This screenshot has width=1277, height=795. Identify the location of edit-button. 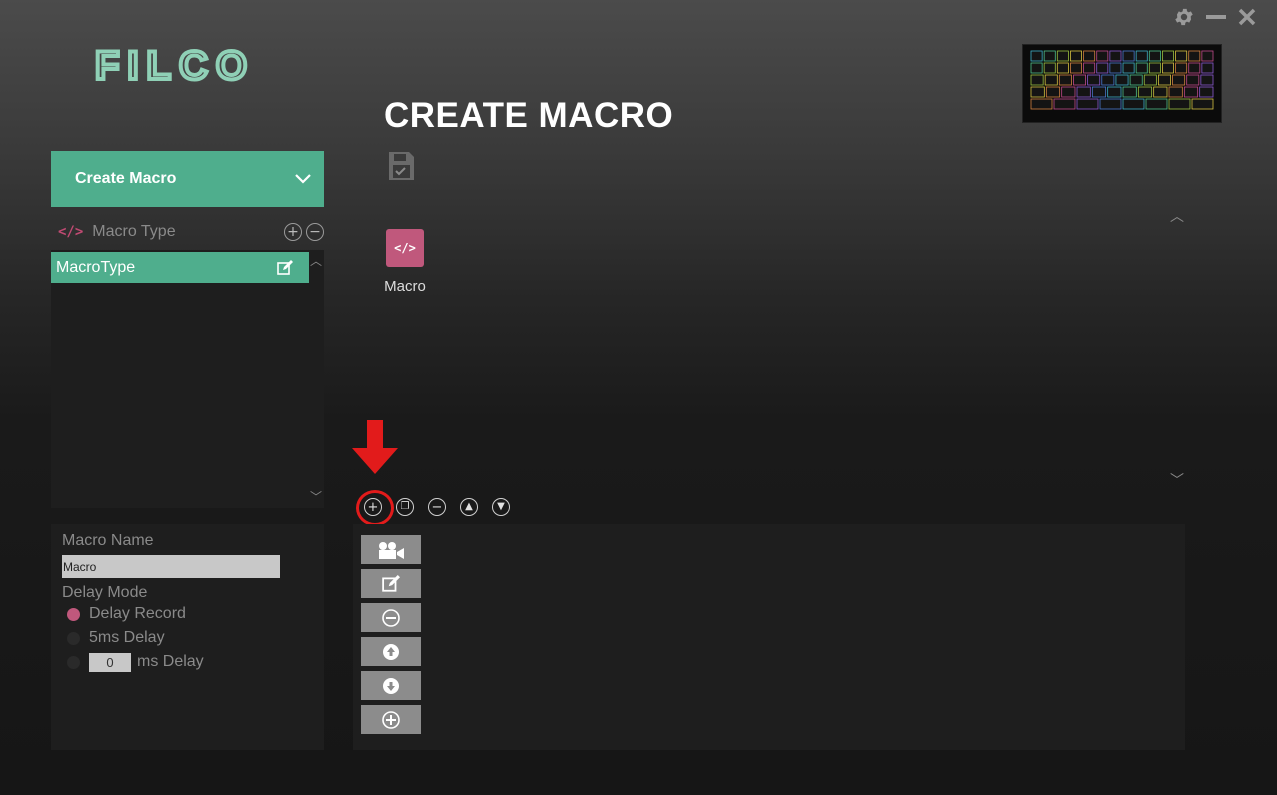
(391, 583).